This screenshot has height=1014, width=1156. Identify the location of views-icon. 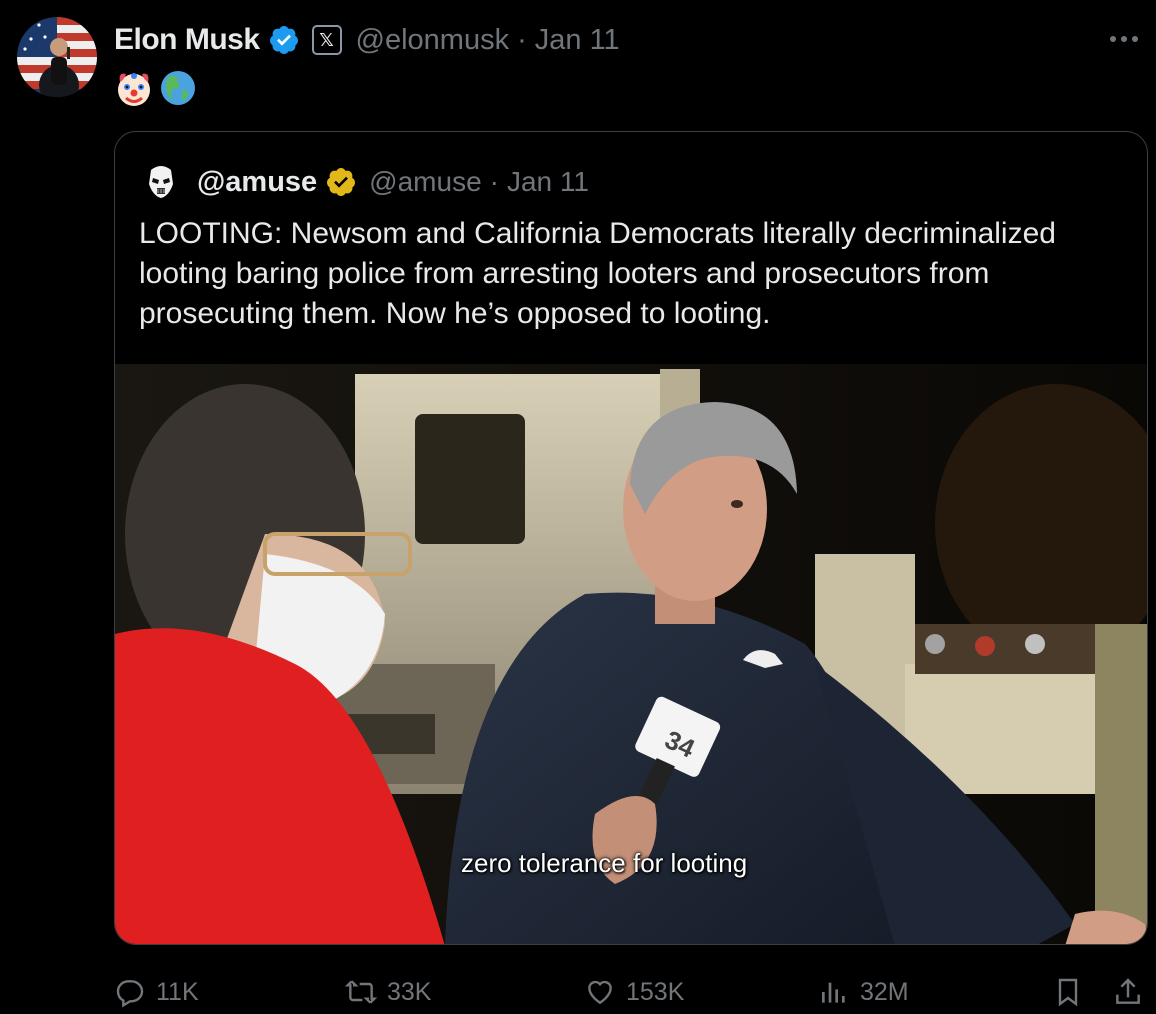
(833, 992).